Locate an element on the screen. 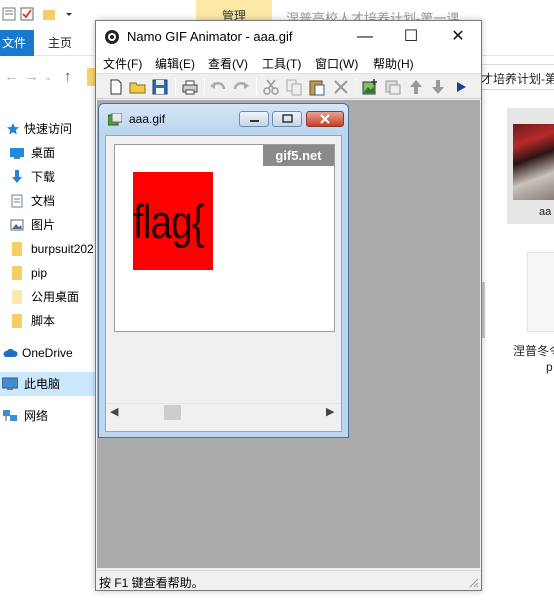 The height and width of the screenshot is (604, 554). sidebar-item-label: 下载 is located at coordinates (43, 177).